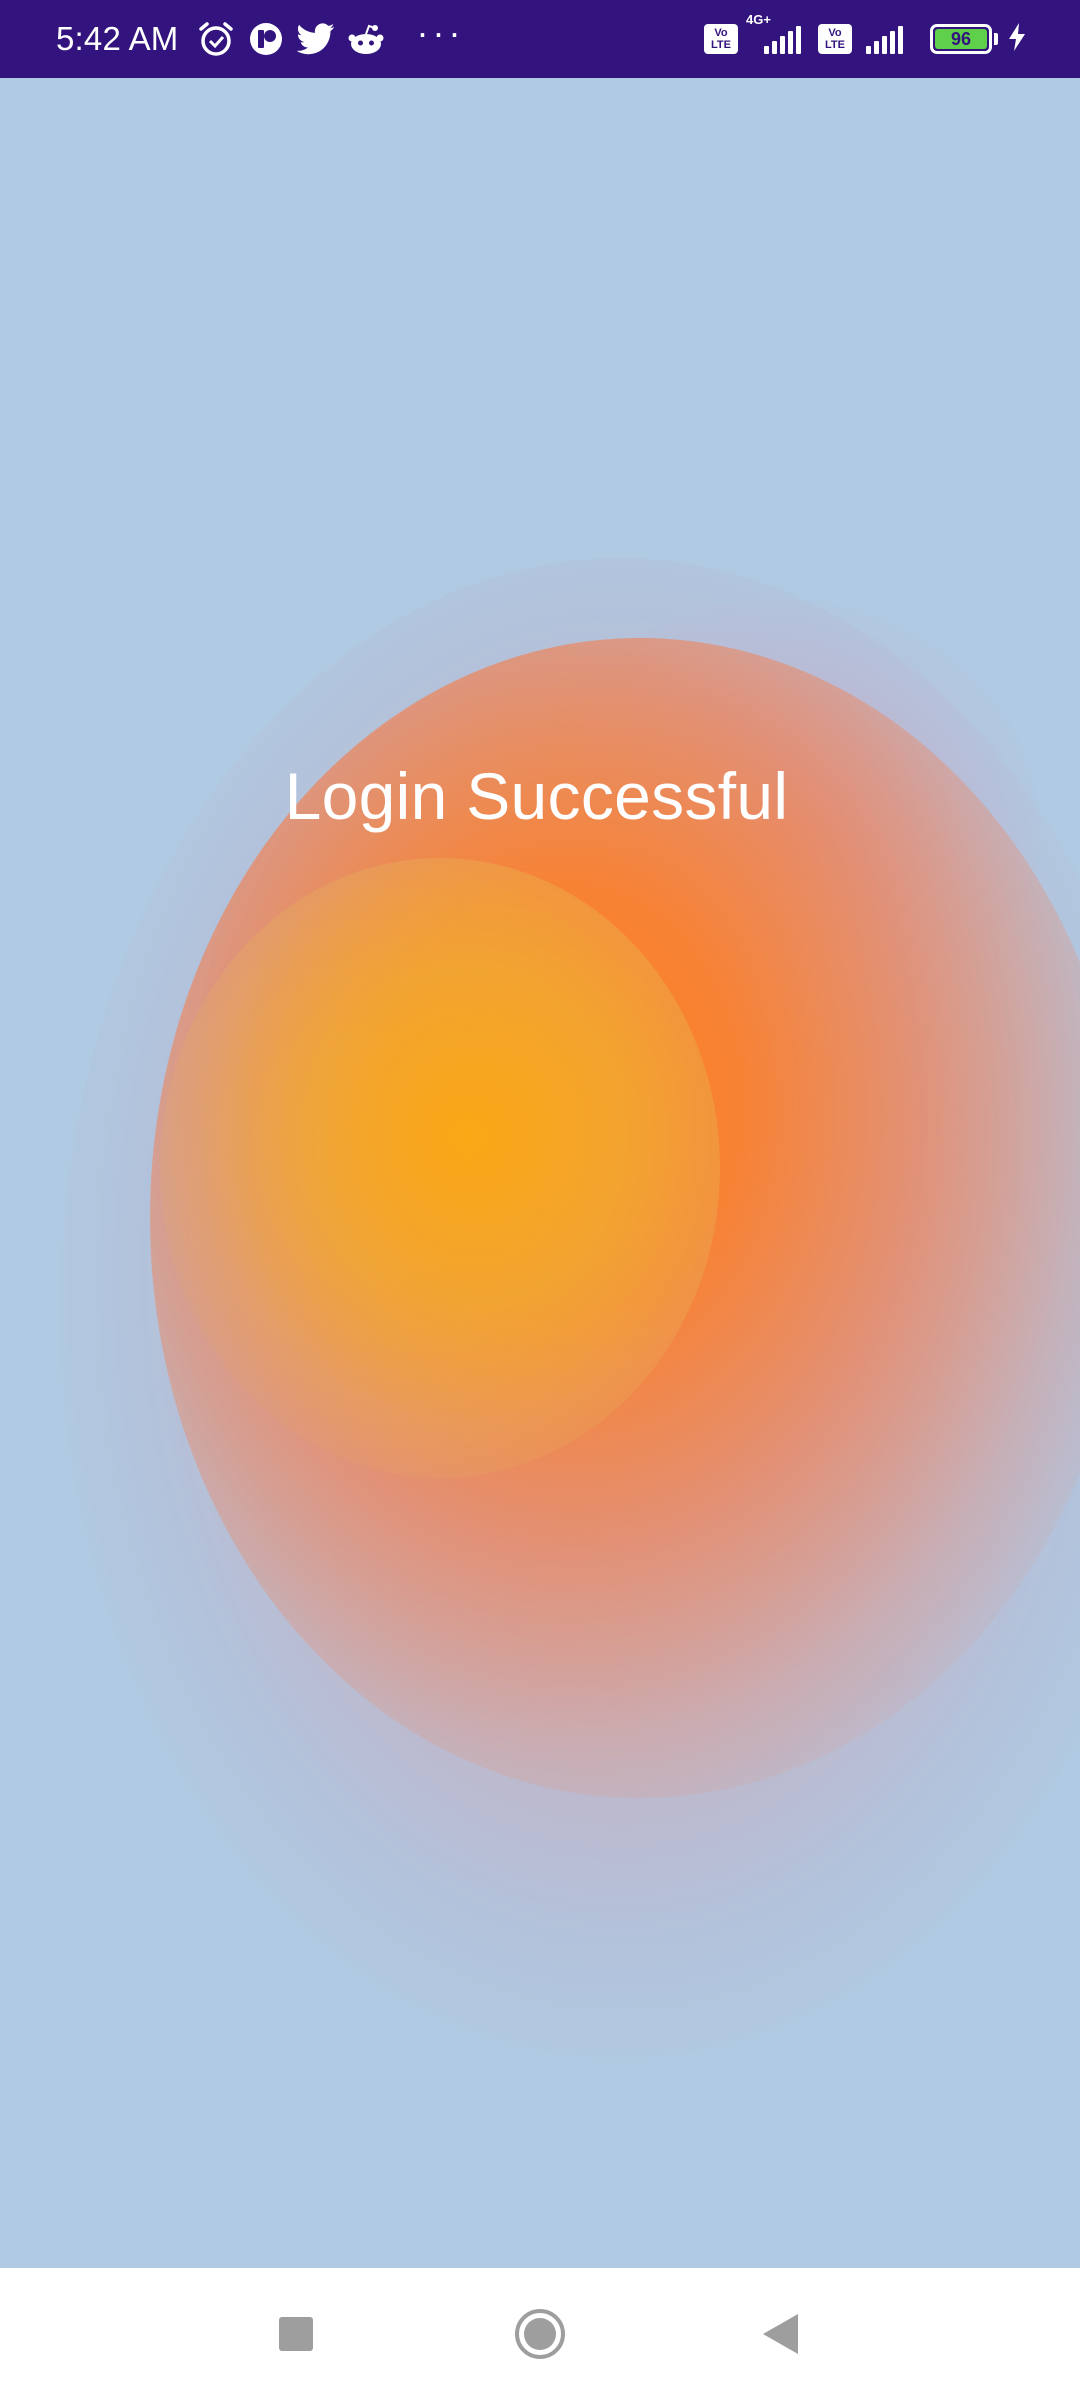 The height and width of the screenshot is (2400, 1080). I want to click on status-bar-left: 5:42 AM ···, so click(260, 39).